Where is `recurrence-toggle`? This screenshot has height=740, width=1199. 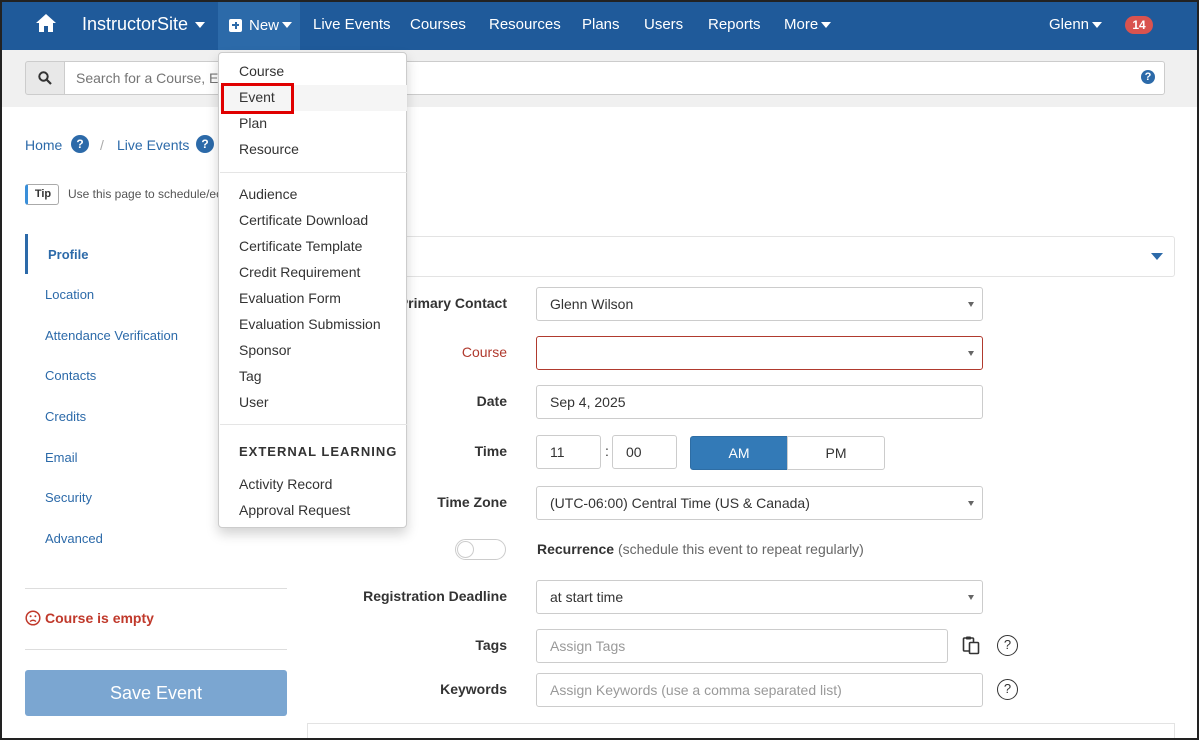 recurrence-toggle is located at coordinates (480, 549).